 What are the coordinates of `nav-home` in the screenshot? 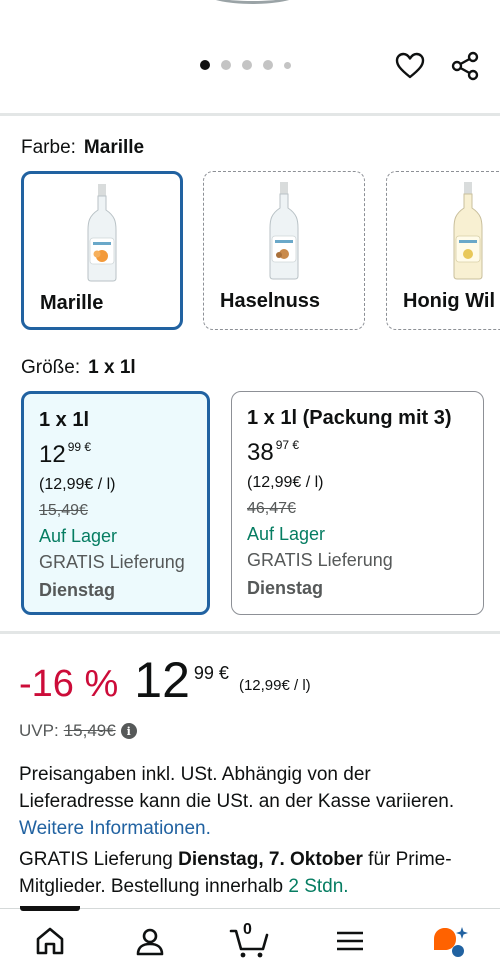 It's located at (50, 941).